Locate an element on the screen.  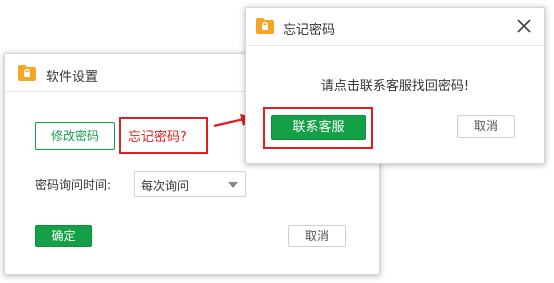
contact-support-button: 联系客服 is located at coordinates (318, 127).